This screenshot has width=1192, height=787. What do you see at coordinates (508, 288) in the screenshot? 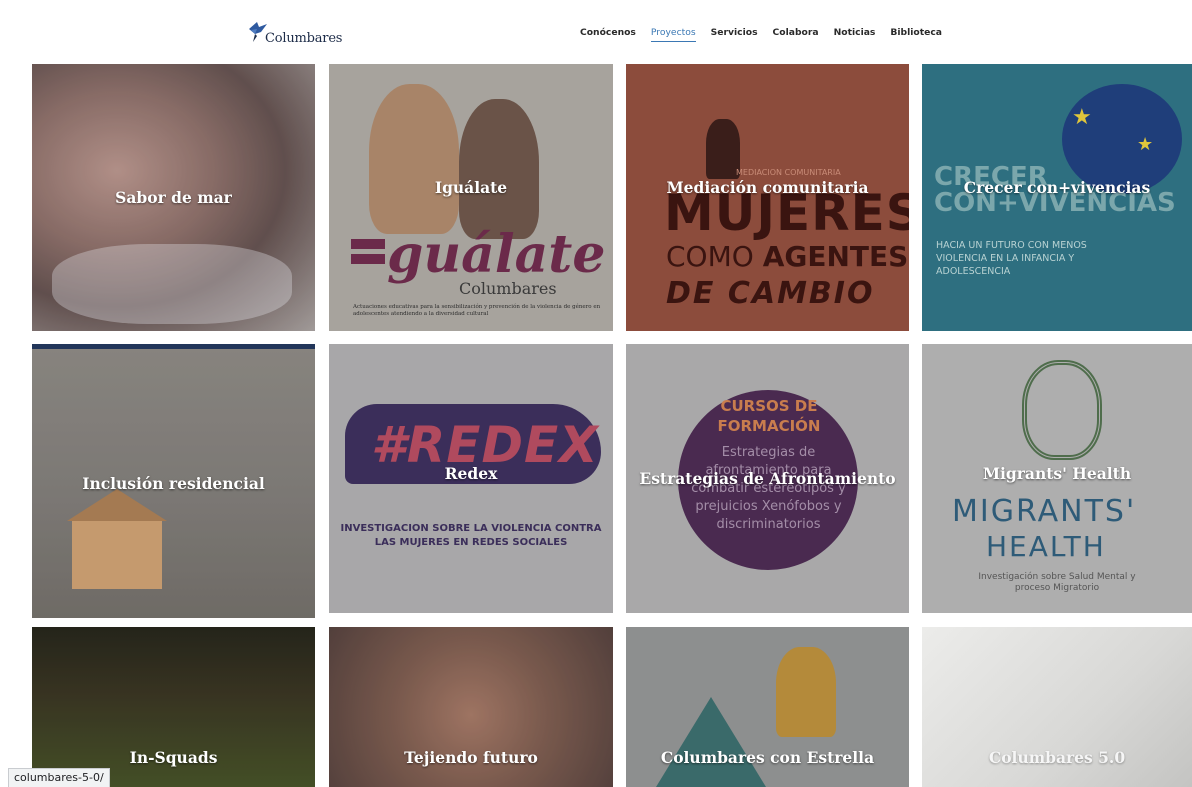
I see `igualate-brand: Columbares` at bounding box center [508, 288].